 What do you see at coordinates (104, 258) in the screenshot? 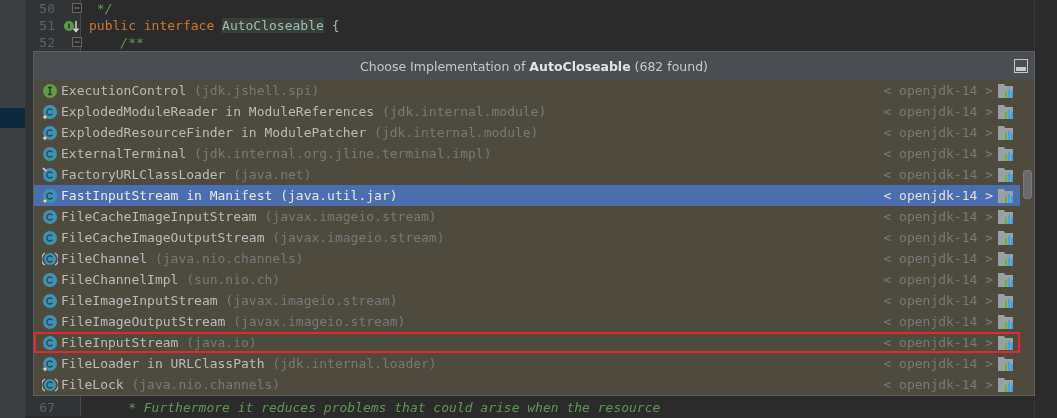
I see `class-name: FileChannel` at bounding box center [104, 258].